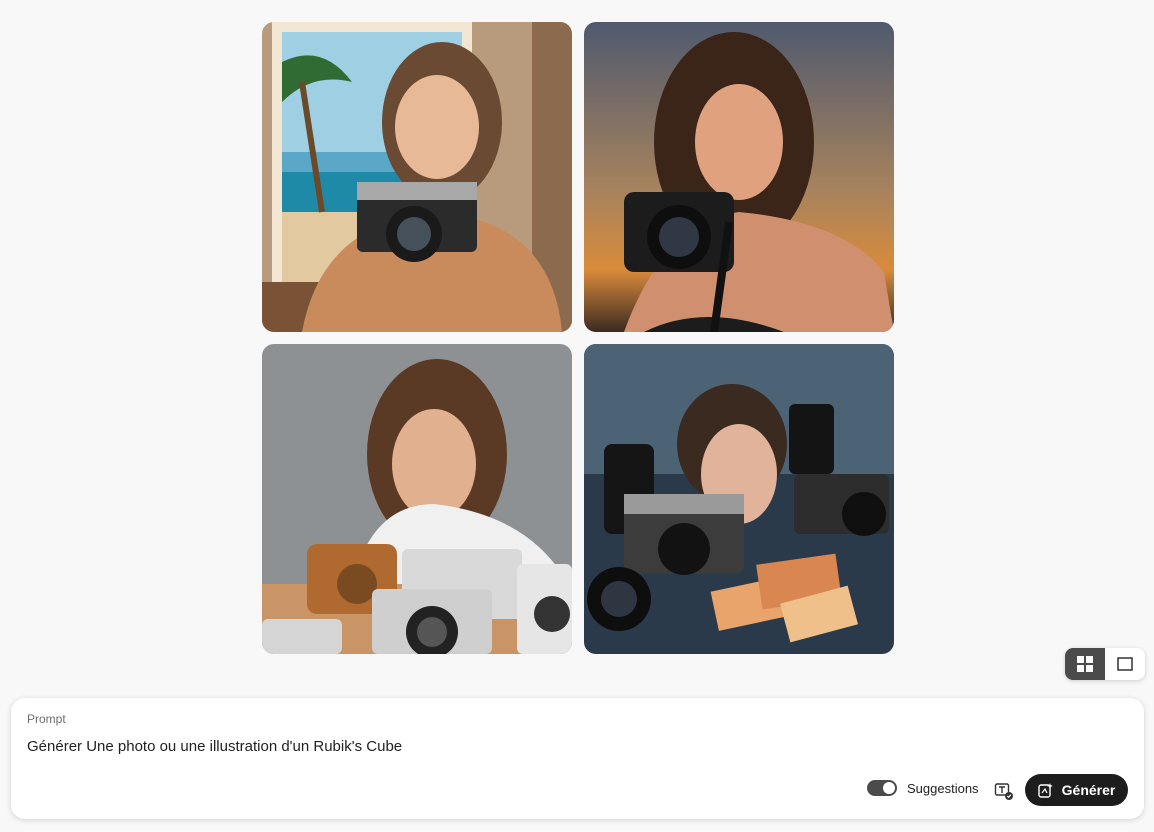 The height and width of the screenshot is (832, 1154). Describe the element at coordinates (46, 719) in the screenshot. I see `prompt-label: Prompt` at that location.